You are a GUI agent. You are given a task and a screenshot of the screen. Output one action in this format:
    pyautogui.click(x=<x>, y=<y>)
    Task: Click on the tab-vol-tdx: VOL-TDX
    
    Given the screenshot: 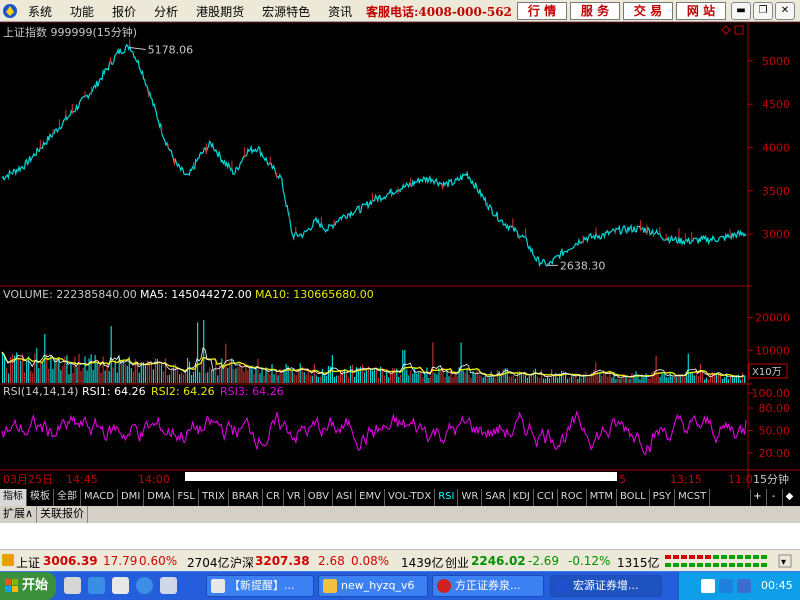 What is the action you would take?
    pyautogui.click(x=410, y=497)
    